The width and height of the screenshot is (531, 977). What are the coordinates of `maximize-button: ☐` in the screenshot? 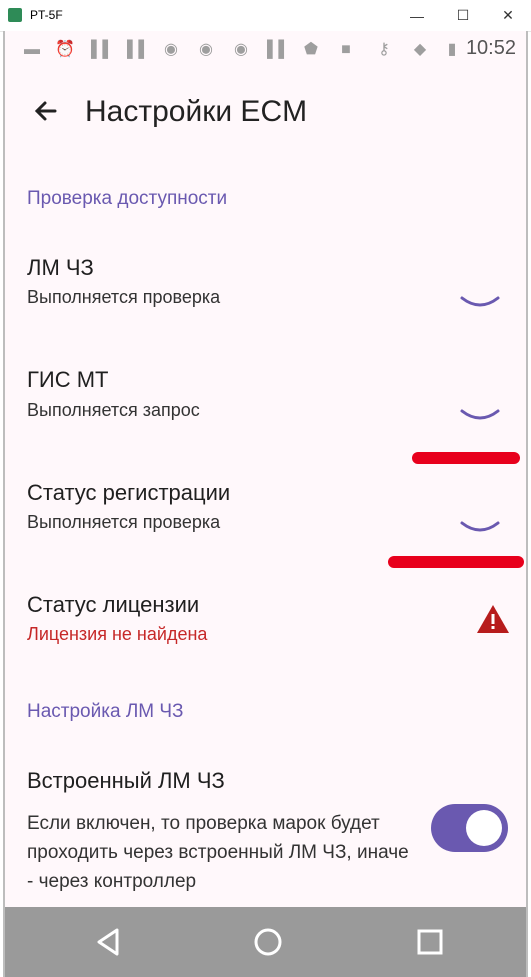 It's located at (463, 15).